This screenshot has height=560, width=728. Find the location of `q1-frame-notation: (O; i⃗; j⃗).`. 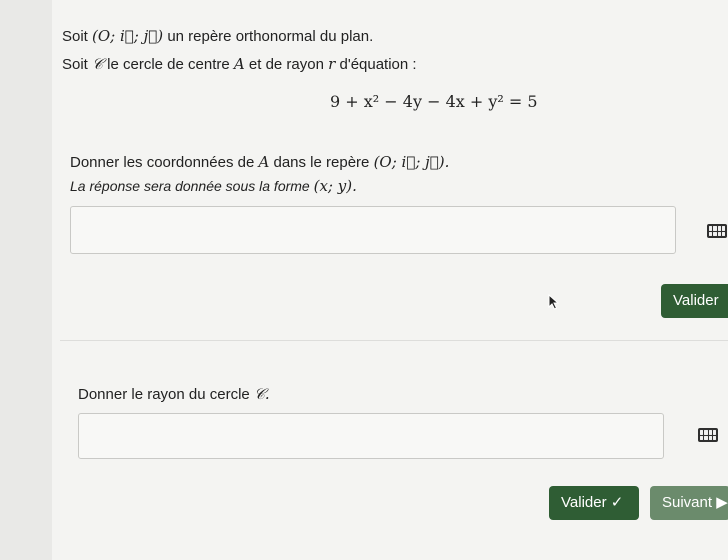

q1-frame-notation: (O; i⃗; j⃗). is located at coordinates (411, 162).